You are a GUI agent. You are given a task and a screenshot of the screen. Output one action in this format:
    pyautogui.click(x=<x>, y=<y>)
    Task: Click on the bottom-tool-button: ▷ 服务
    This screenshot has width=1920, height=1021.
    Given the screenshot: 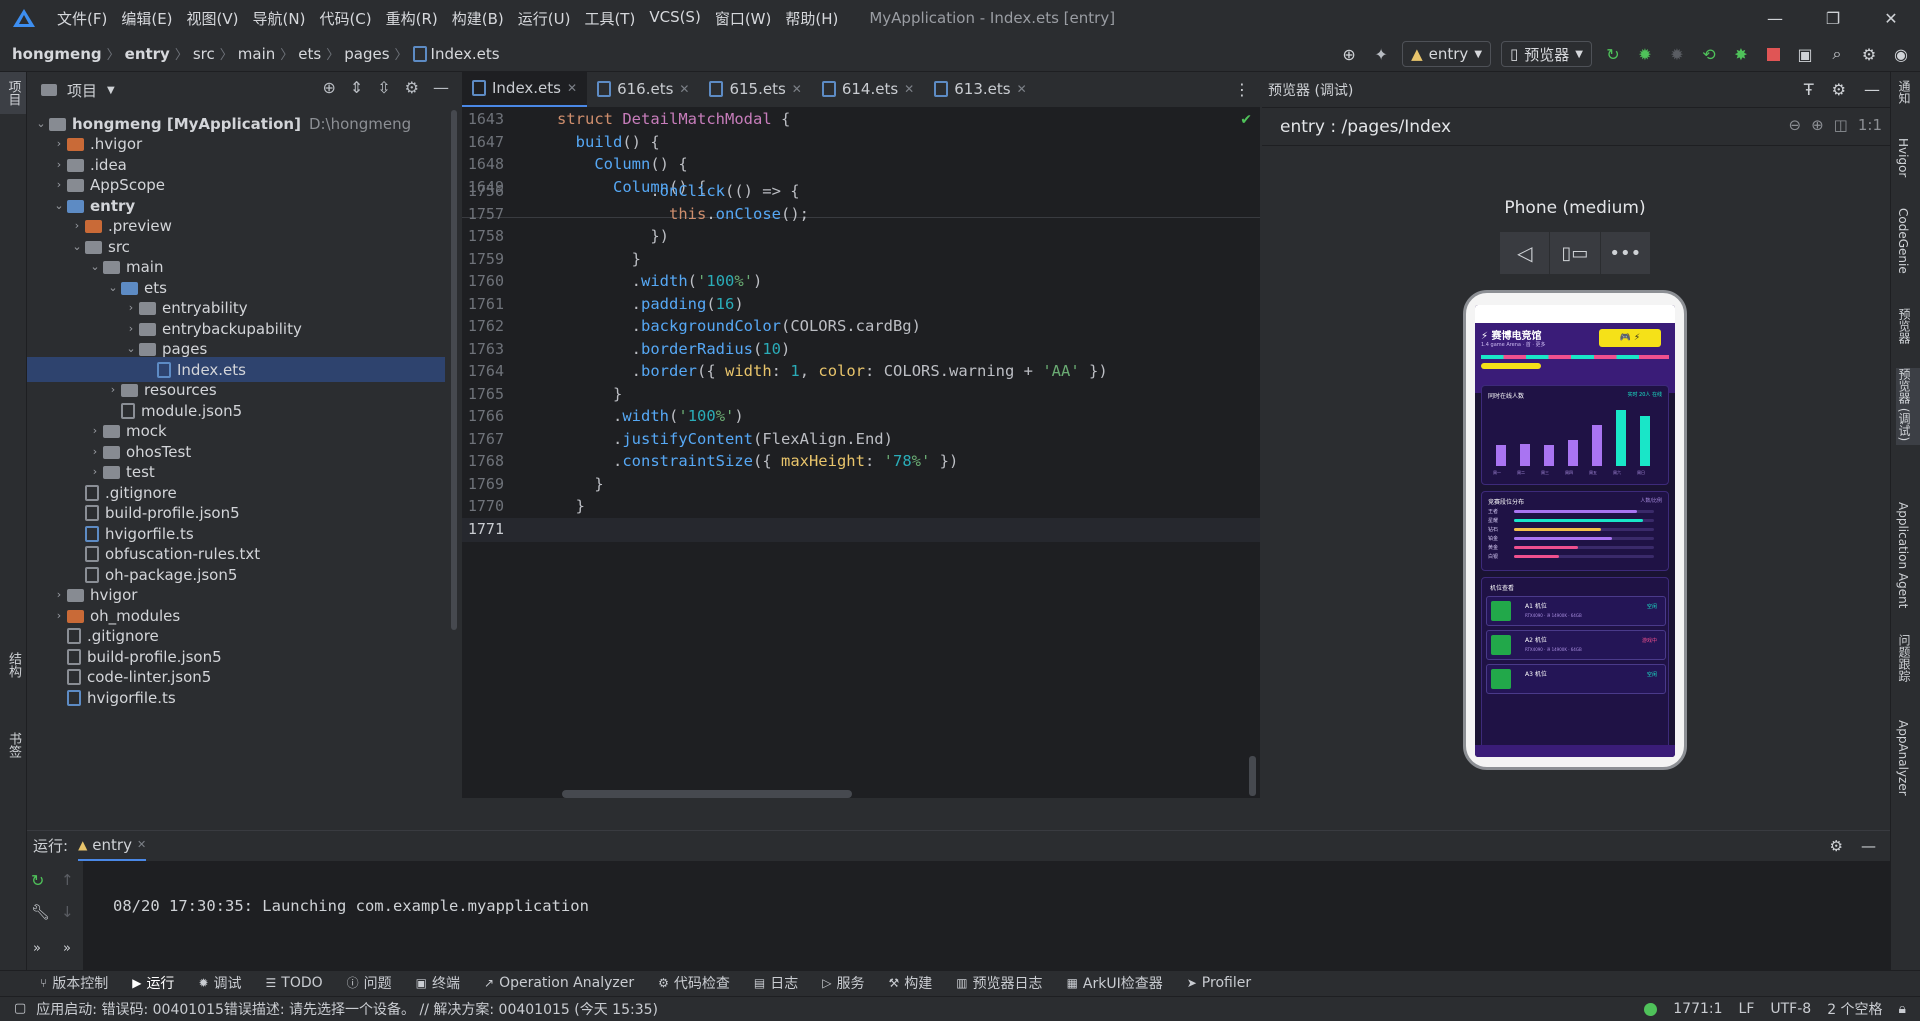 What is the action you would take?
    pyautogui.click(x=843, y=983)
    